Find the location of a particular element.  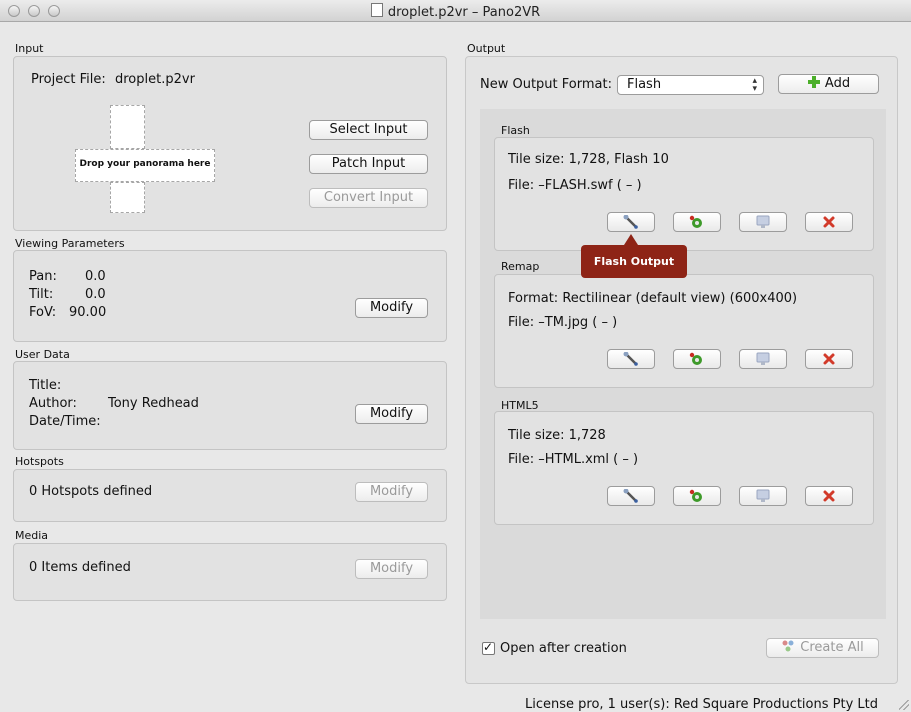

remap-preview-button is located at coordinates (763, 359).